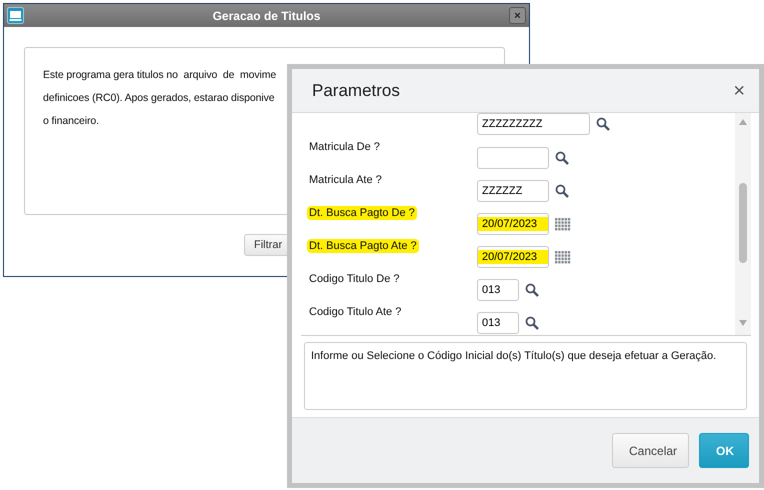  What do you see at coordinates (363, 246) in the screenshot?
I see `parameter-label: Dt. Busca Pagto Ate ?` at bounding box center [363, 246].